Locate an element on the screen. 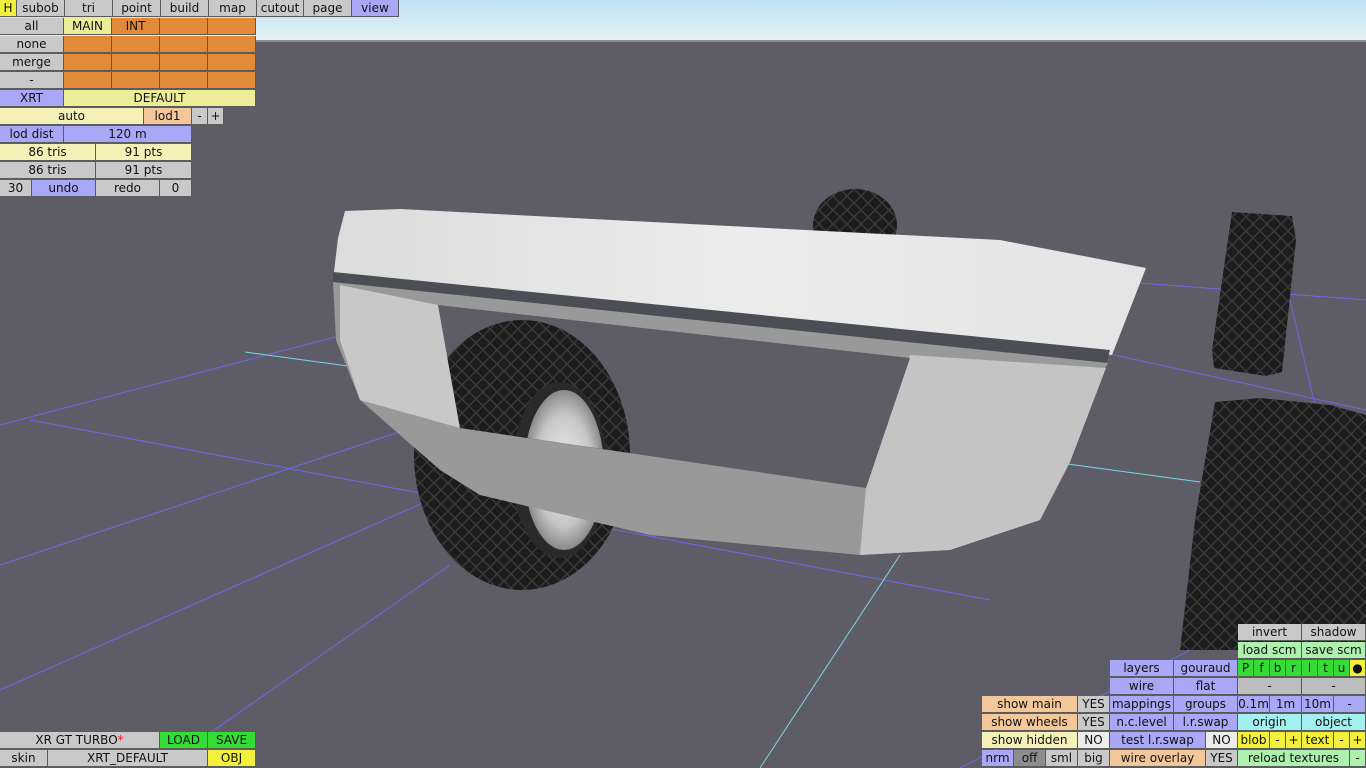 This screenshot has height=768, width=1366. lod-plus-button: + is located at coordinates (216, 116).